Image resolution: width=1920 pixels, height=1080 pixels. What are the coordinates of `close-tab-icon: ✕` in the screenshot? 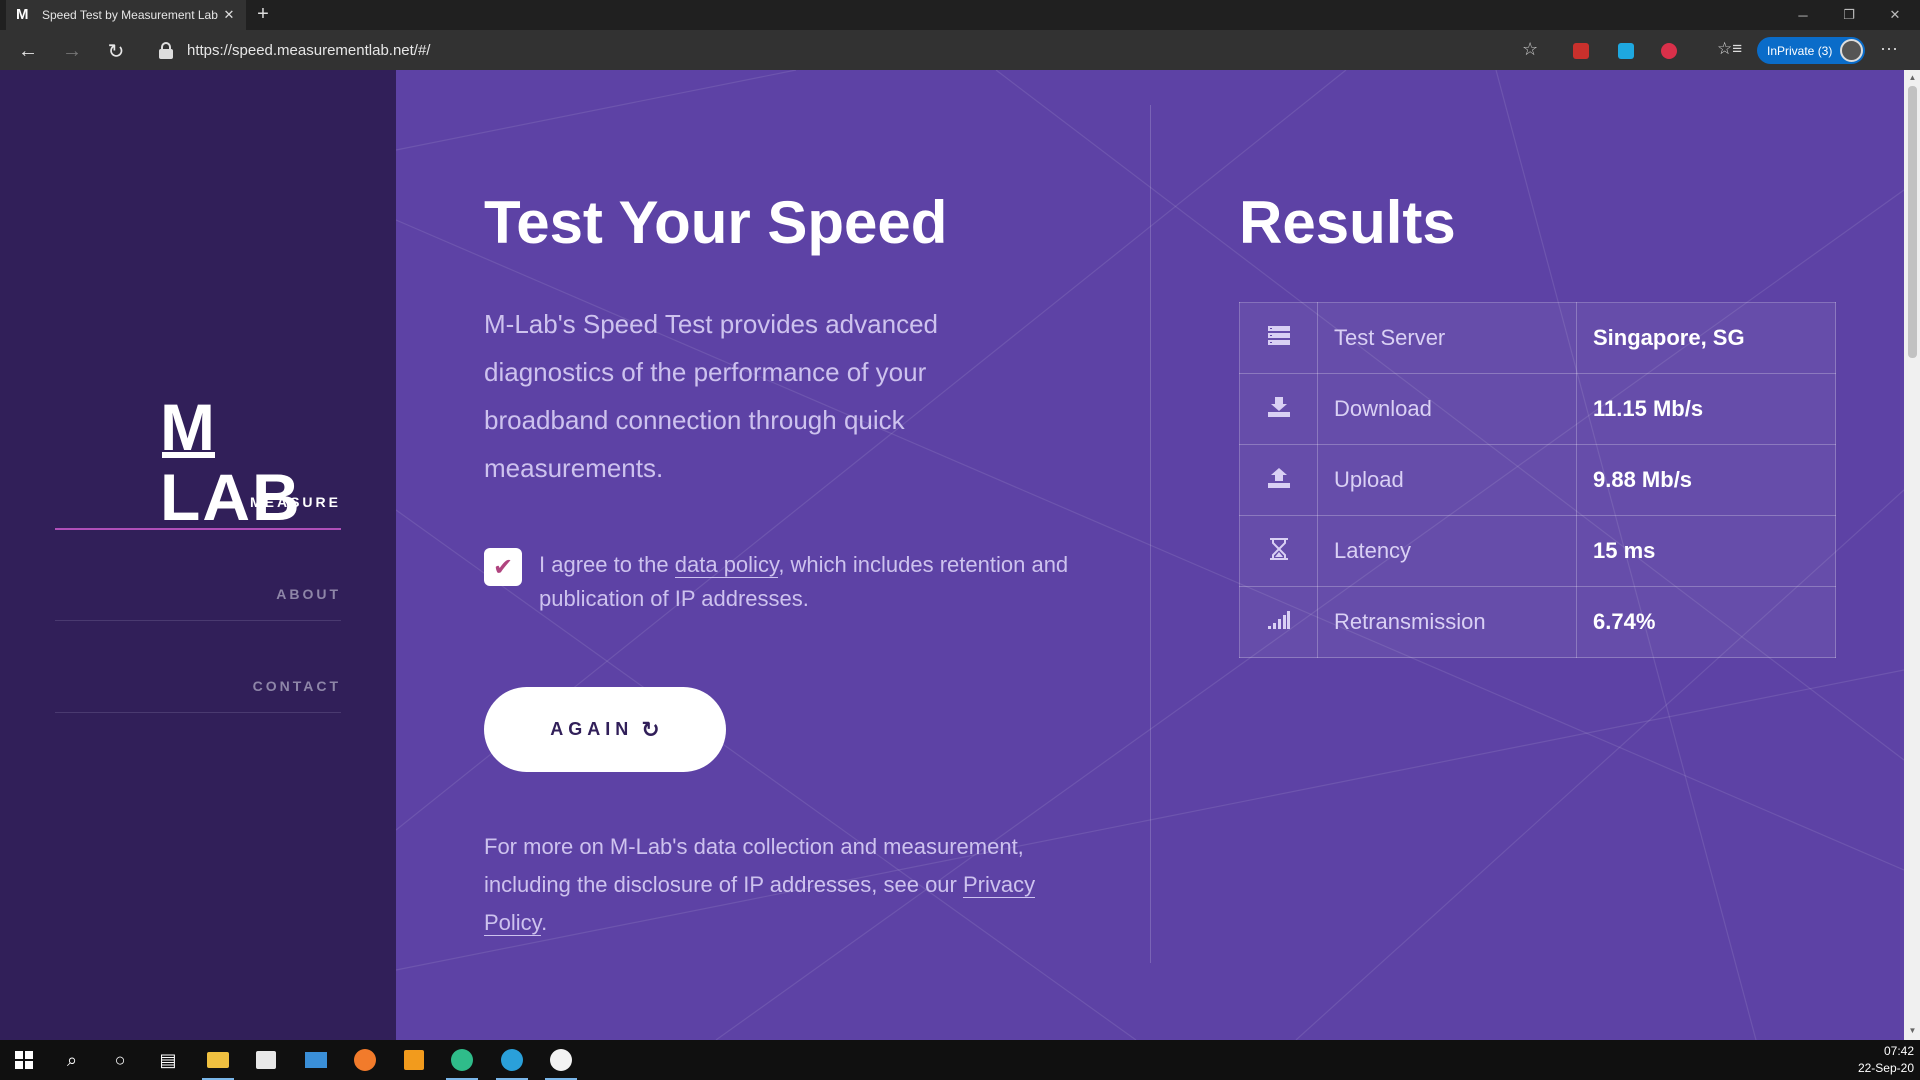 It's located at (229, 15).